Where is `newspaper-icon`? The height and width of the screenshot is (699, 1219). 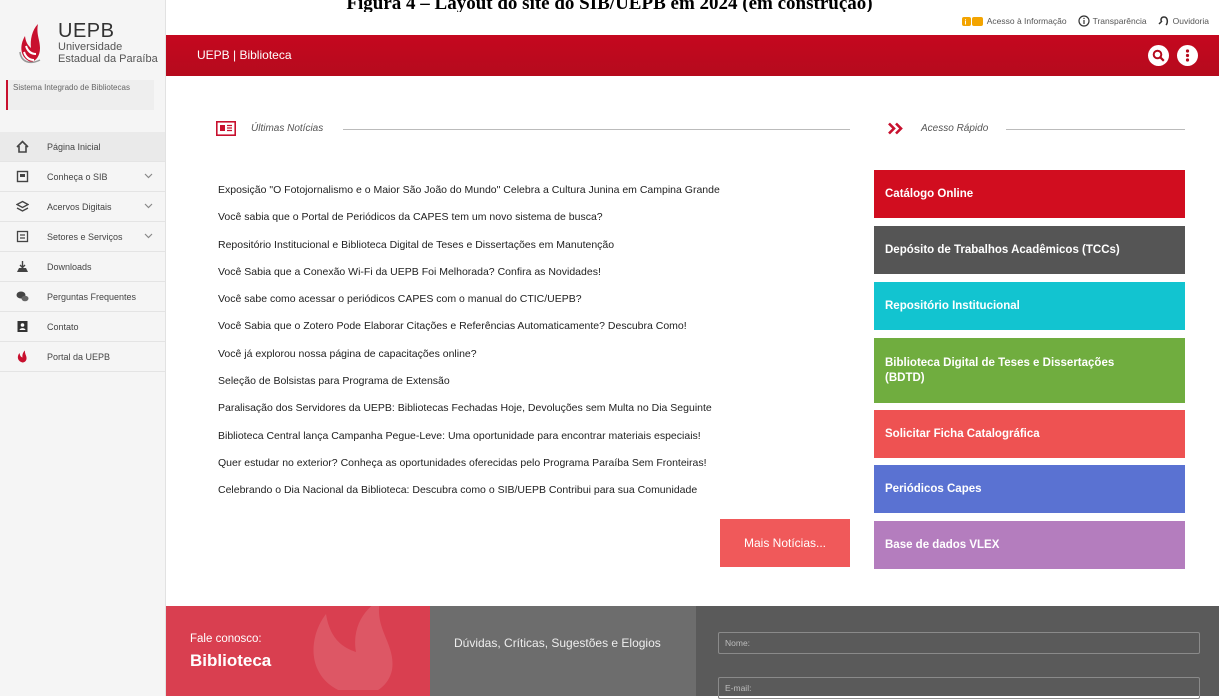
newspaper-icon is located at coordinates (226, 128).